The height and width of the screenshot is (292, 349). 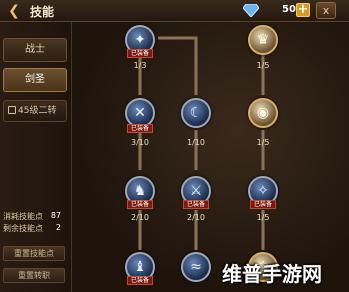 What do you see at coordinates (326, 10) in the screenshot?
I see `close-button: x` at bounding box center [326, 10].